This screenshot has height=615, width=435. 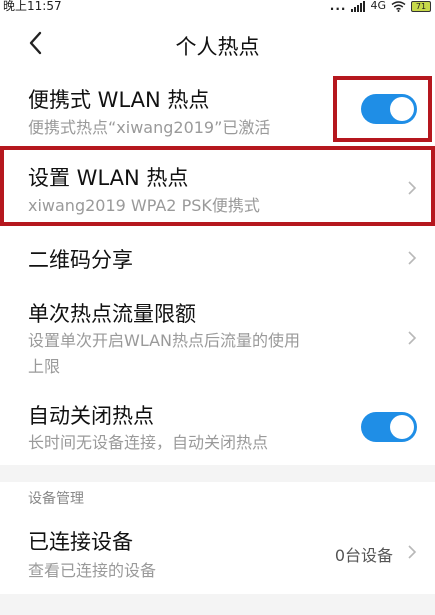 What do you see at coordinates (217, 427) in the screenshot?
I see `auto-off-row: 自动关闭热点 长时间无设备连接，自动关闭热点` at bounding box center [217, 427].